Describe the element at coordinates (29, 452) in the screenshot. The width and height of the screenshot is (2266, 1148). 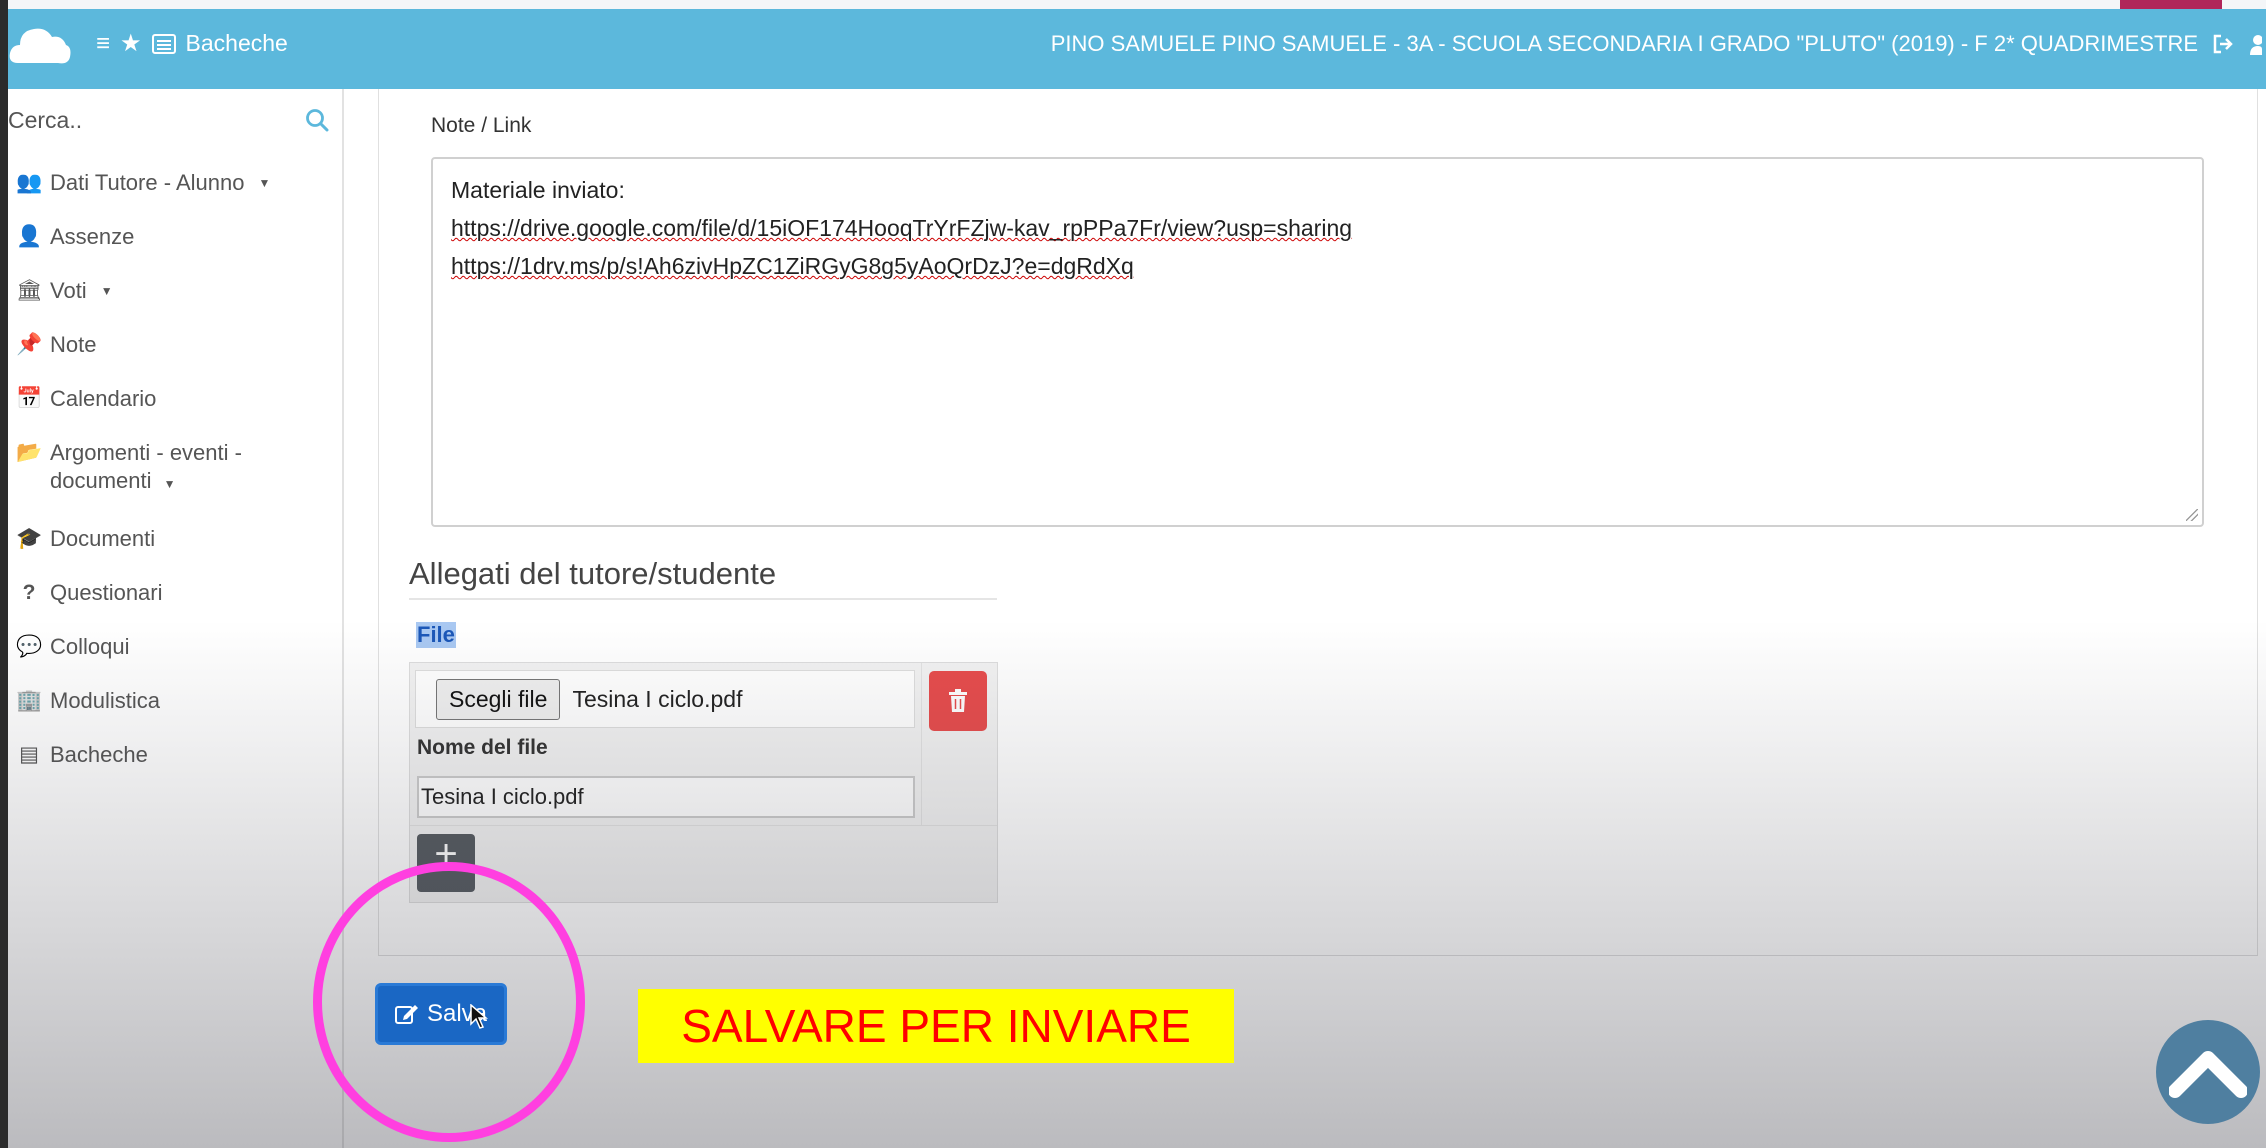
I see `folder-open-icon: 📂` at that location.